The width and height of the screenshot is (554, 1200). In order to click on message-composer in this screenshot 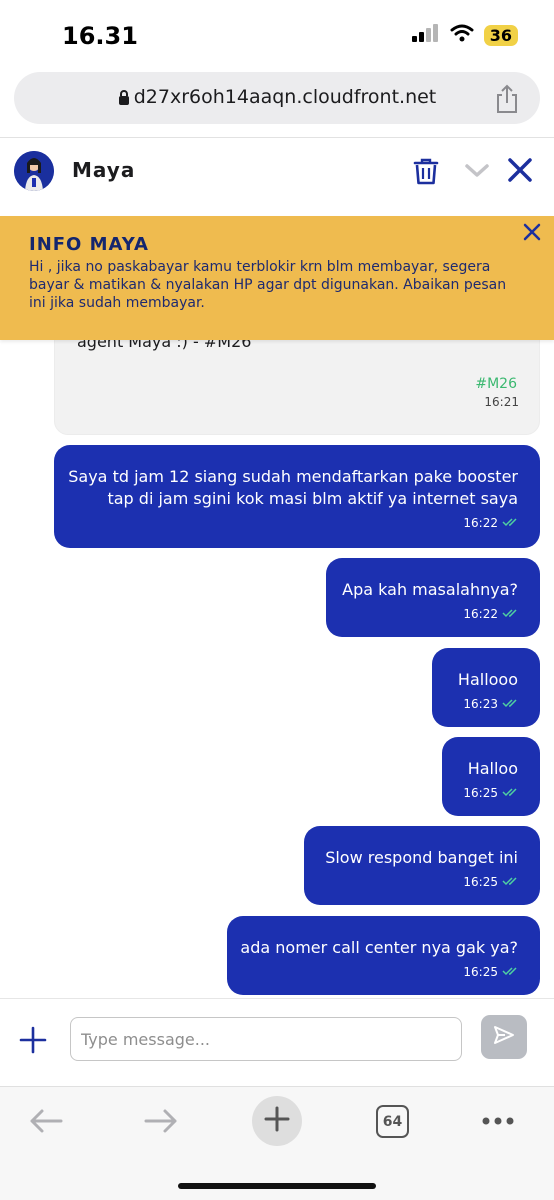, I will do `click(277, 1042)`.